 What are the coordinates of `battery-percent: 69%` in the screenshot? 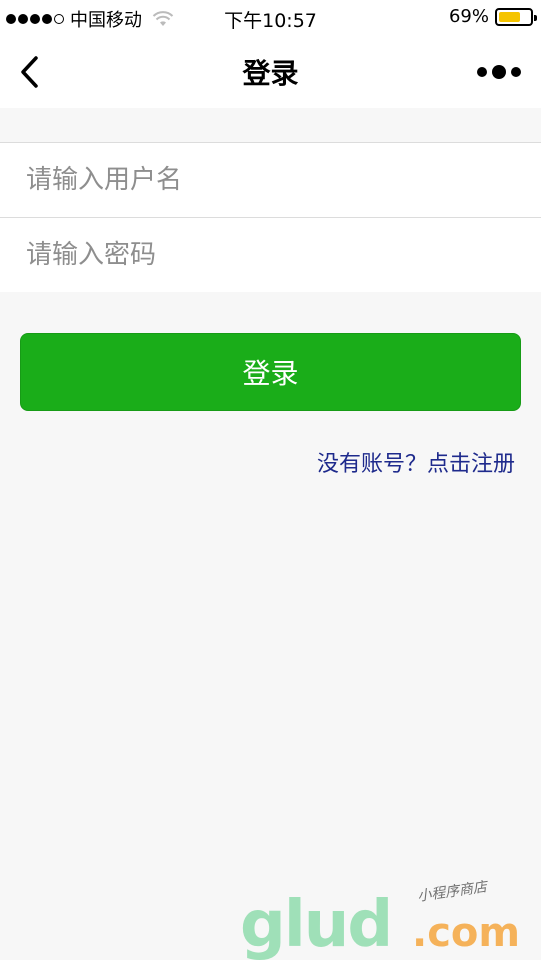 It's located at (468, 16).